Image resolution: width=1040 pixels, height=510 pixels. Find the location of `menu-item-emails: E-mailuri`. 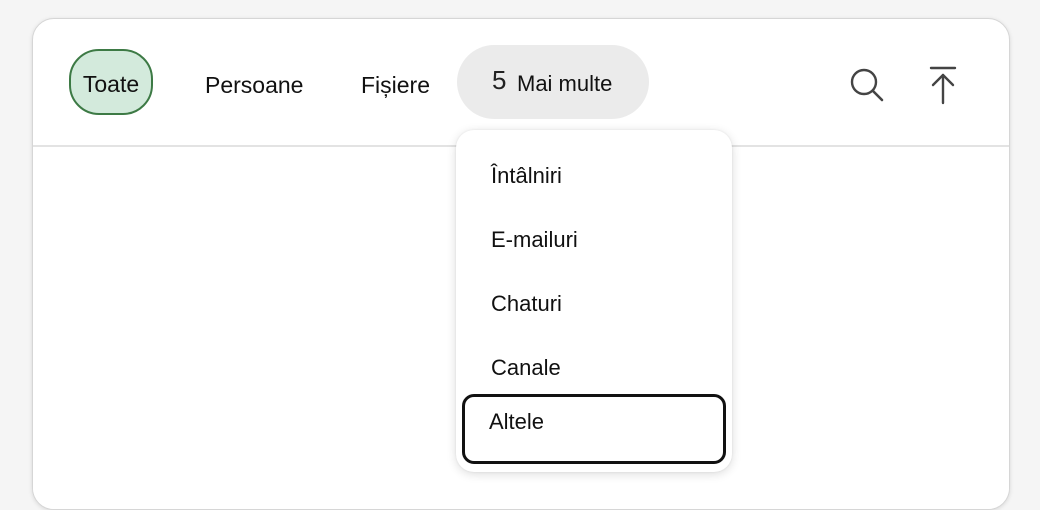

menu-item-emails: E-mailuri is located at coordinates (594, 240).